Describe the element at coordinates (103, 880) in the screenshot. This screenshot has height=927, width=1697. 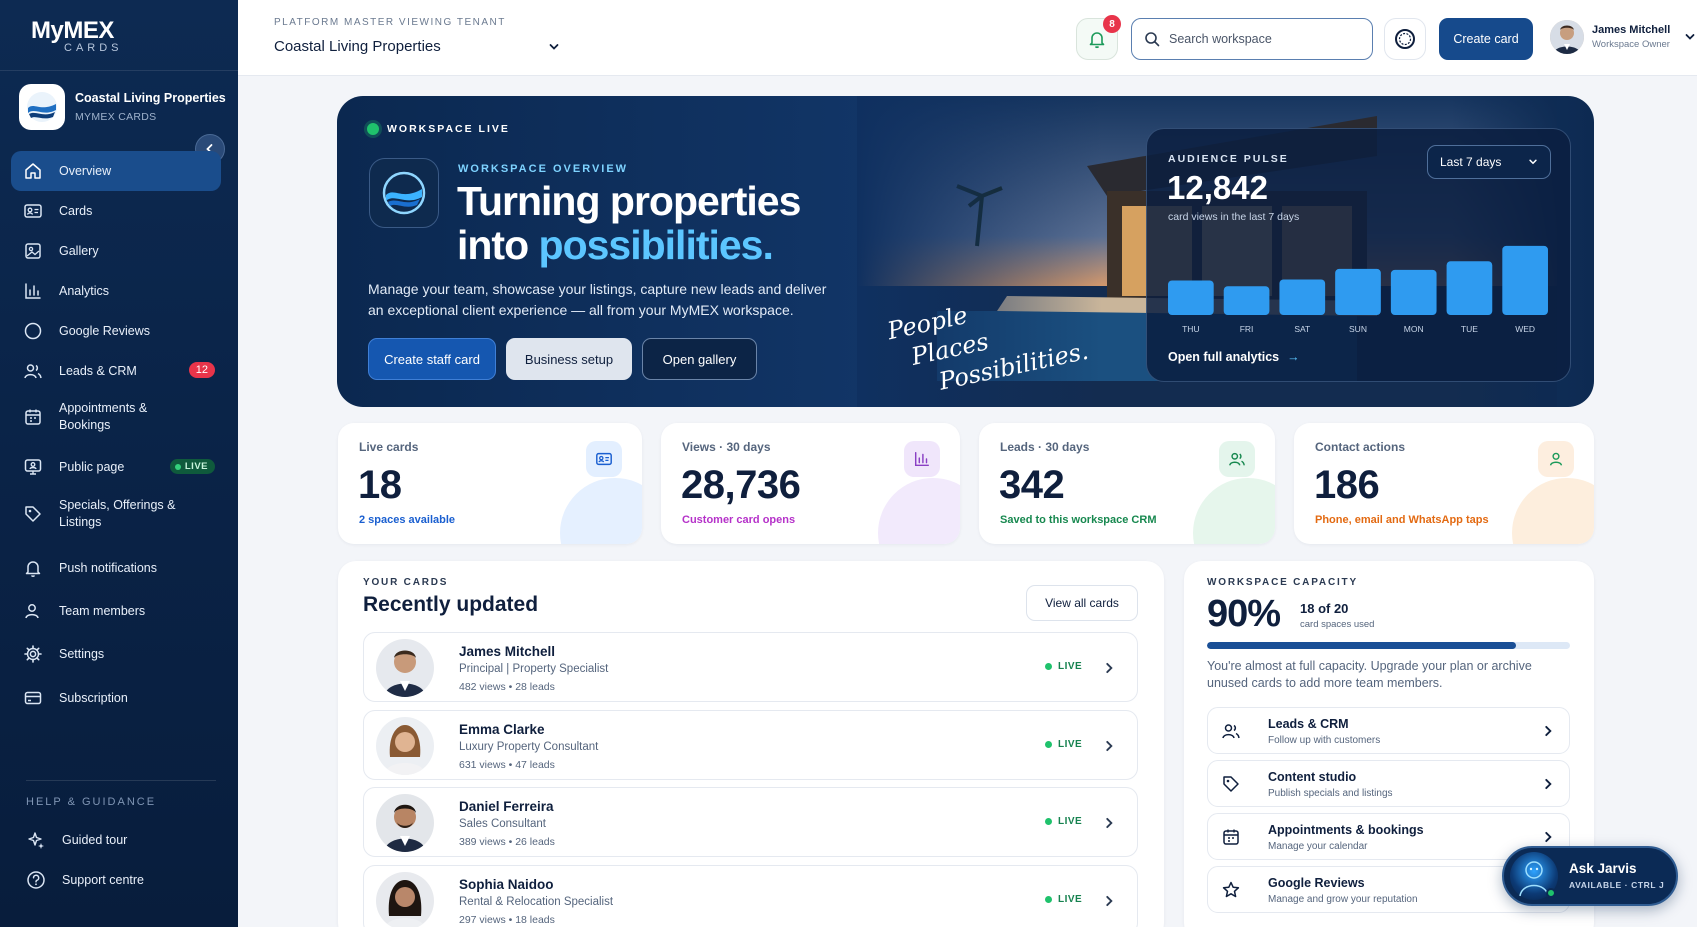
I see `support-centre-label: Support centre` at that location.